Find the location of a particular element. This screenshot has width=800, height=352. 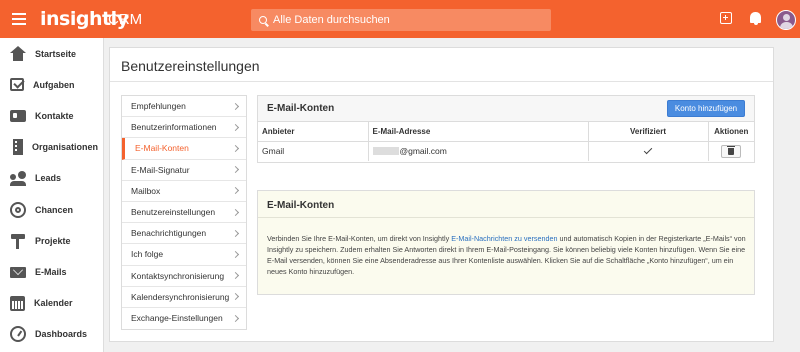

menu-icon is located at coordinates (19, 19).